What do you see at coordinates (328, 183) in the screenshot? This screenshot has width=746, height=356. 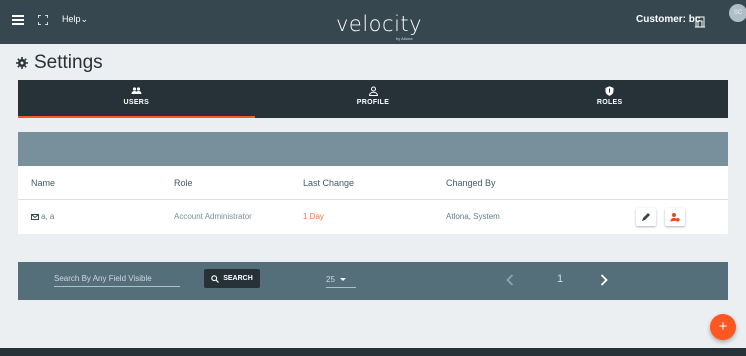 I see `column-last-change: Last Change` at bounding box center [328, 183].